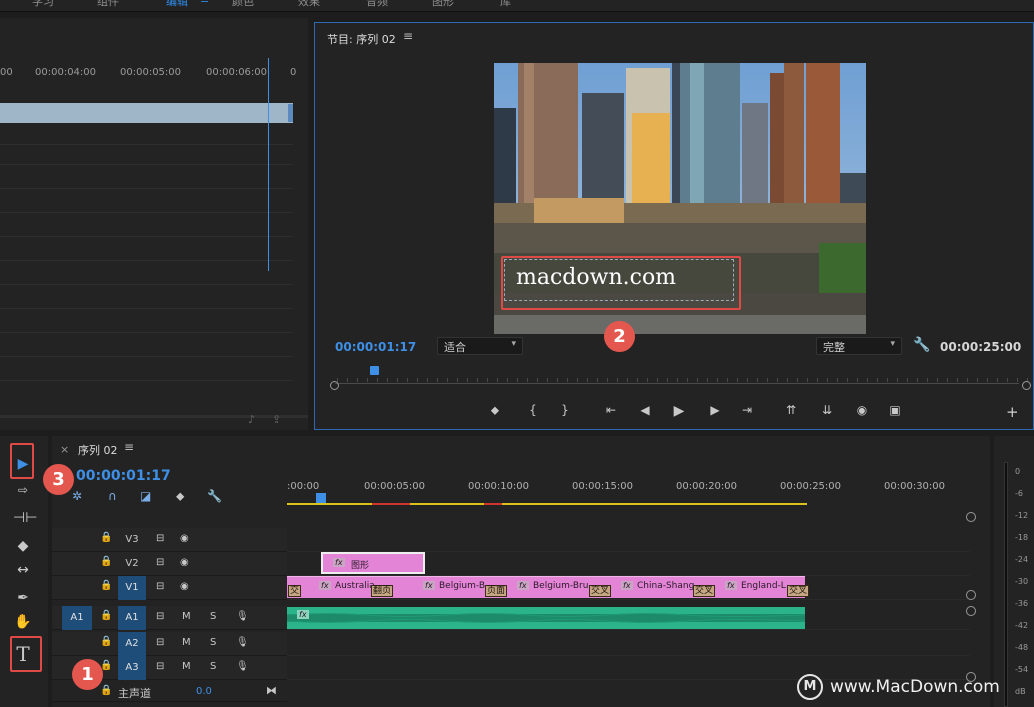  I want to click on source-patch-a1: A1, so click(77, 618).